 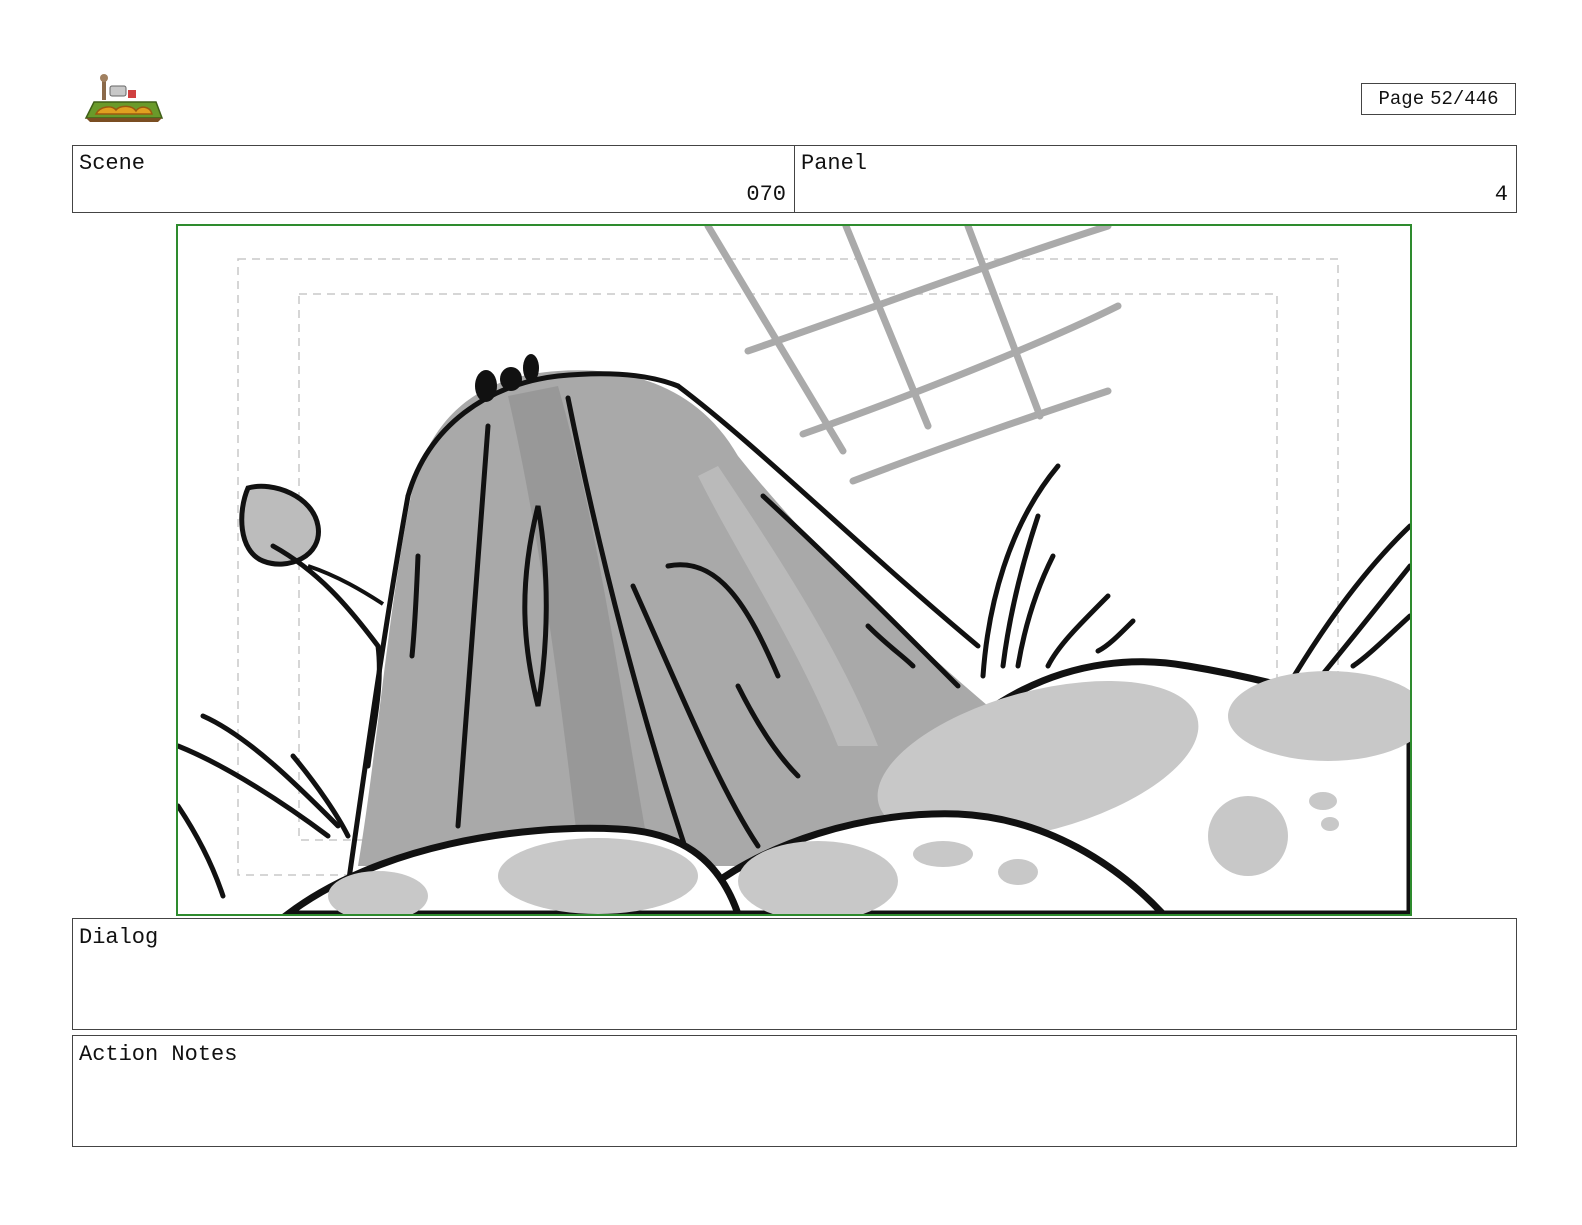 I want to click on scene-number: 070, so click(x=766, y=194).